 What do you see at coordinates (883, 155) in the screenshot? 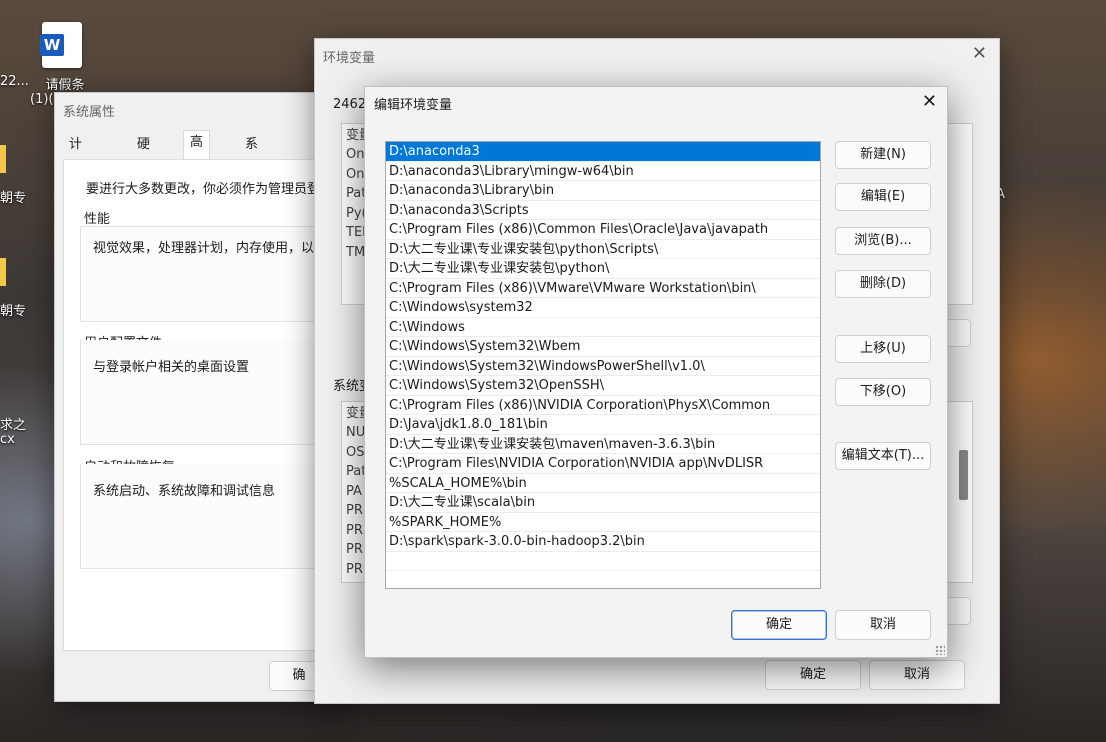
I see `new-button: 新建(N)` at bounding box center [883, 155].